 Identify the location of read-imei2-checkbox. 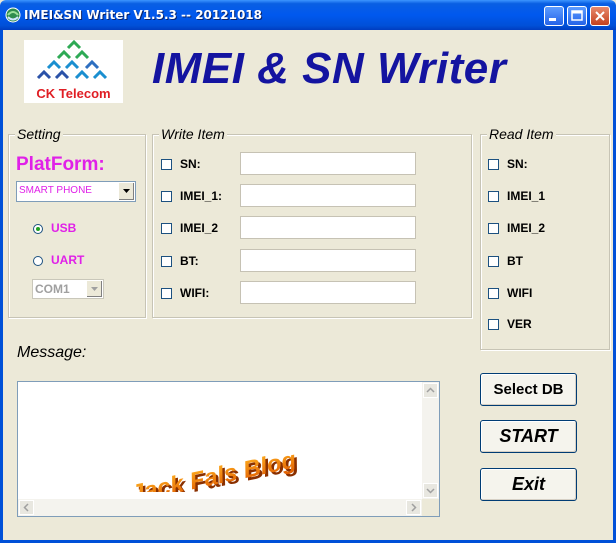
(493, 228).